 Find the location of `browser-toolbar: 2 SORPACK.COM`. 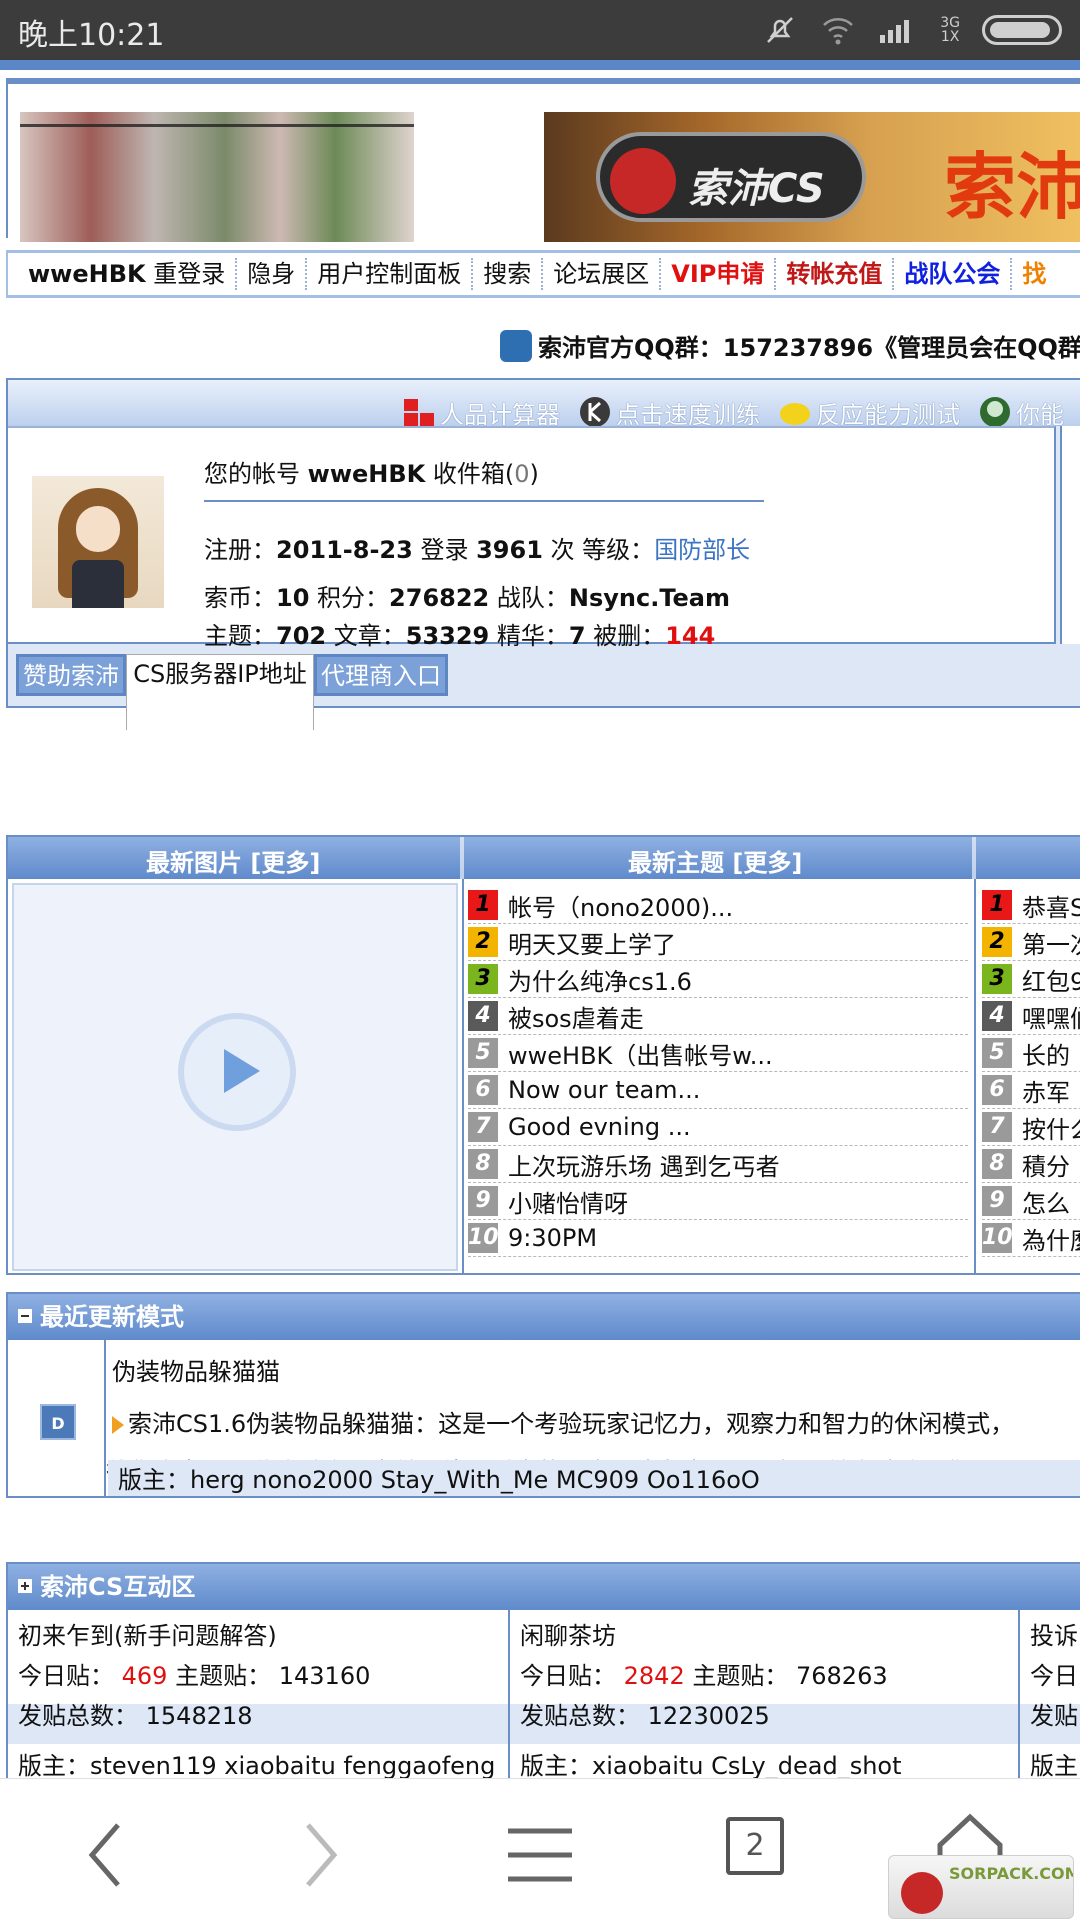

browser-toolbar: 2 SORPACK.COM is located at coordinates (540, 1849).